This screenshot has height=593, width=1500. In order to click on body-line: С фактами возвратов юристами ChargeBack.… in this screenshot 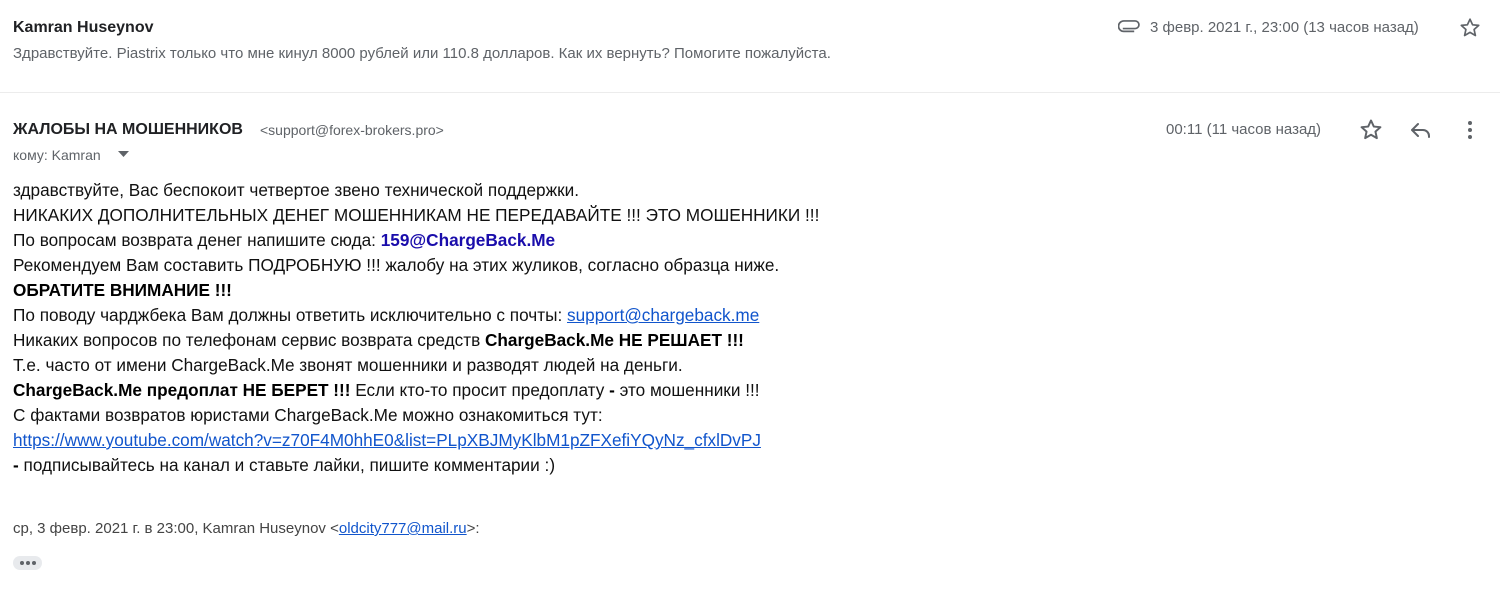, I will do `click(308, 415)`.